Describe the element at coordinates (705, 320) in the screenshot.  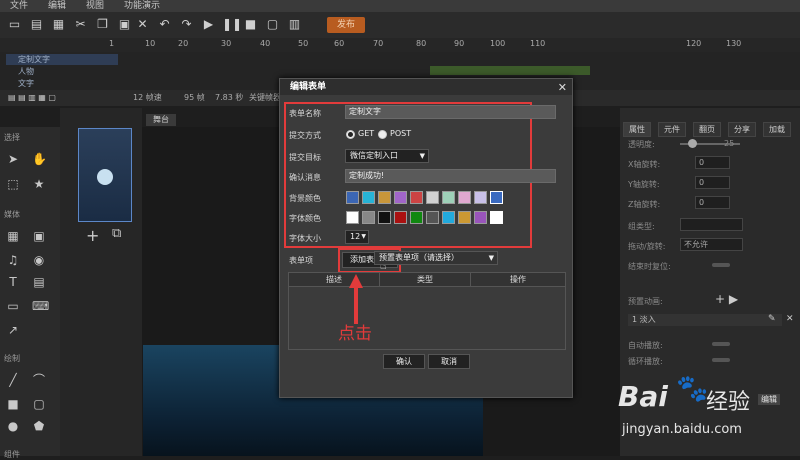
I see `animation-item: 1 淡入` at that location.